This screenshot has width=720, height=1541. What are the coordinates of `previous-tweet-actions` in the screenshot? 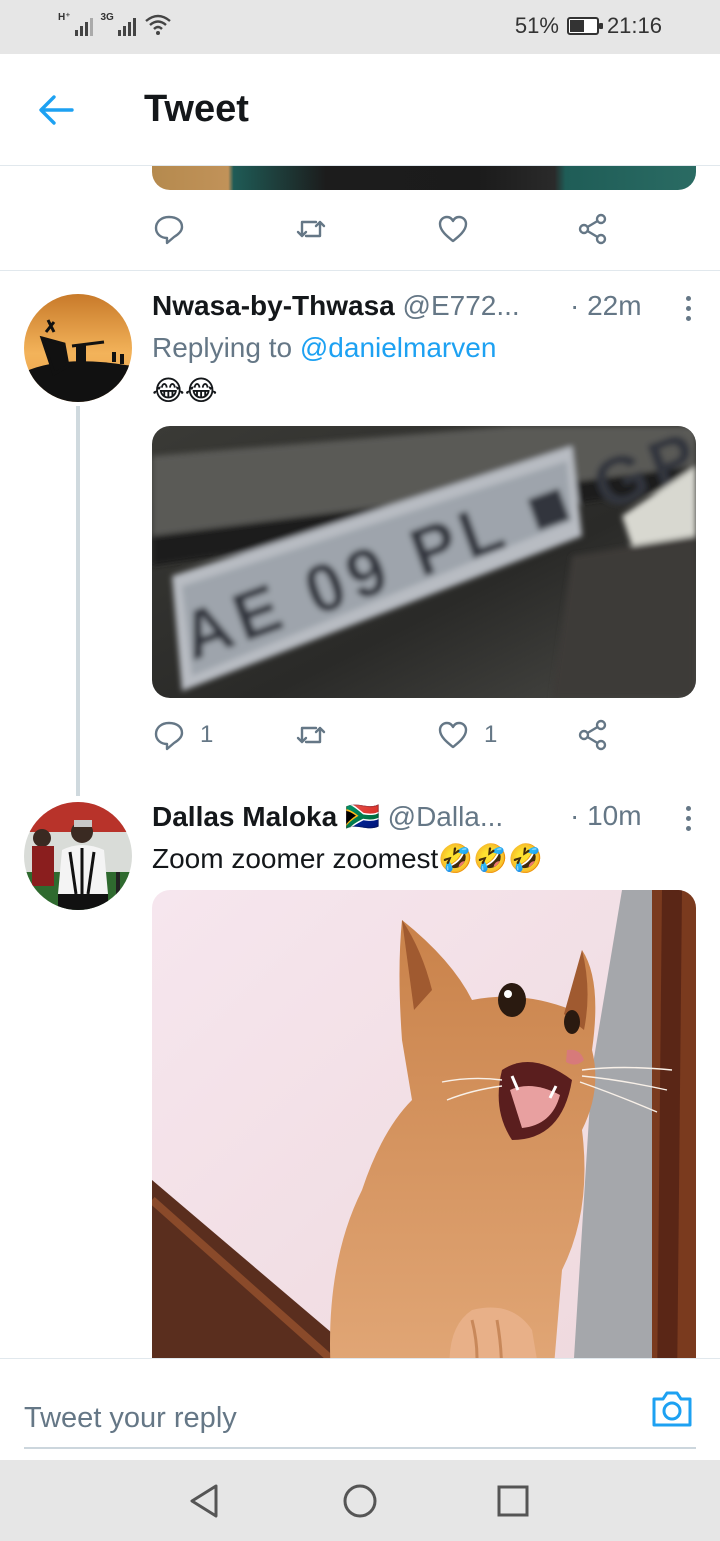 It's located at (387, 232).